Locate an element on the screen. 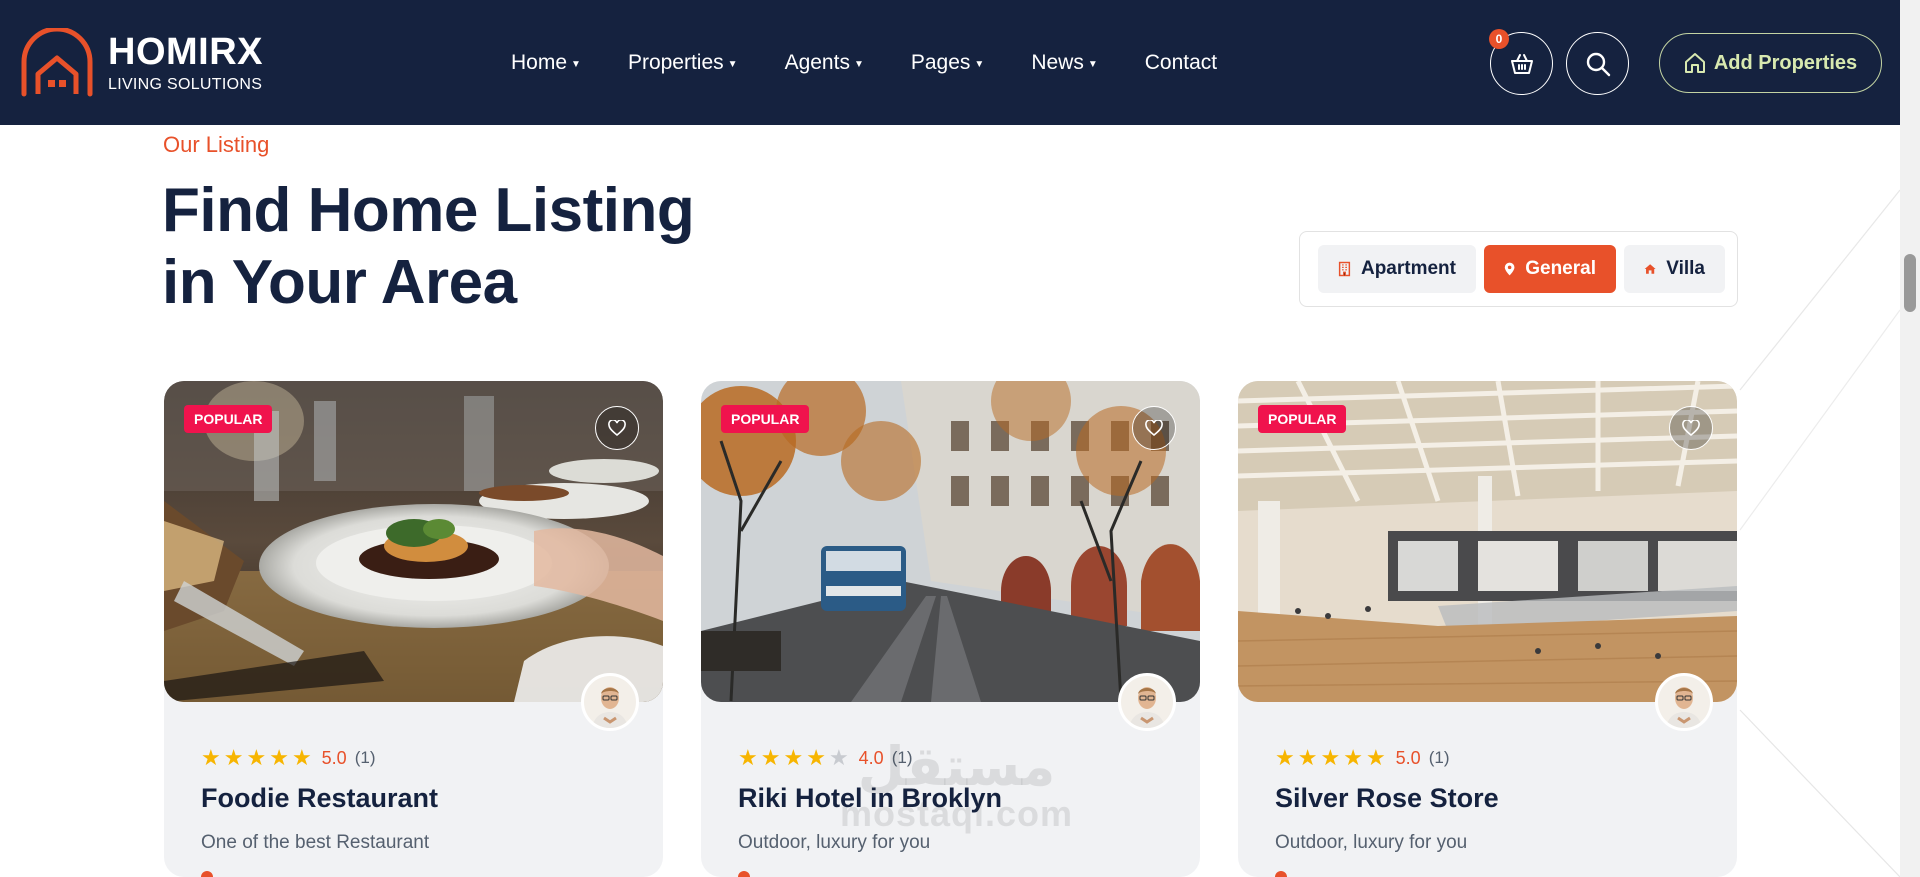 Image resolution: width=1920 pixels, height=877 pixels. house-logo-icon is located at coordinates (57, 62).